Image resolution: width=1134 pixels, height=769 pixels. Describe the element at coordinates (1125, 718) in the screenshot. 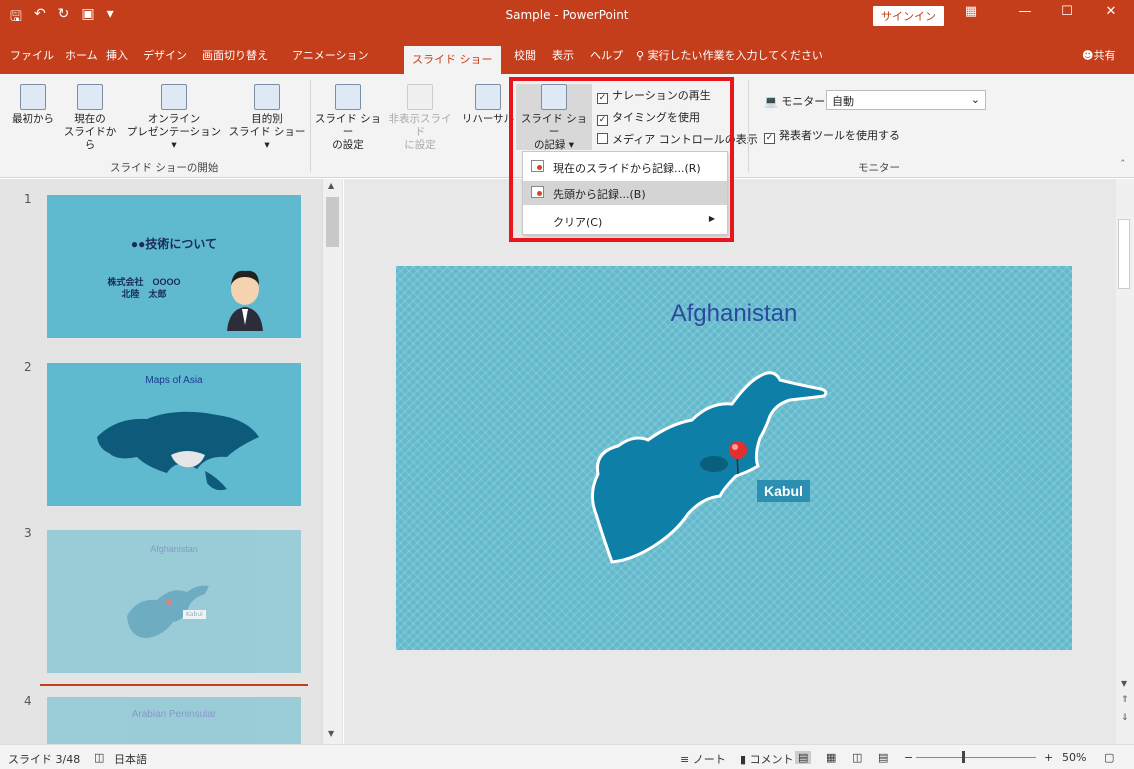

I see `next-slide-icon: ⇓` at that location.